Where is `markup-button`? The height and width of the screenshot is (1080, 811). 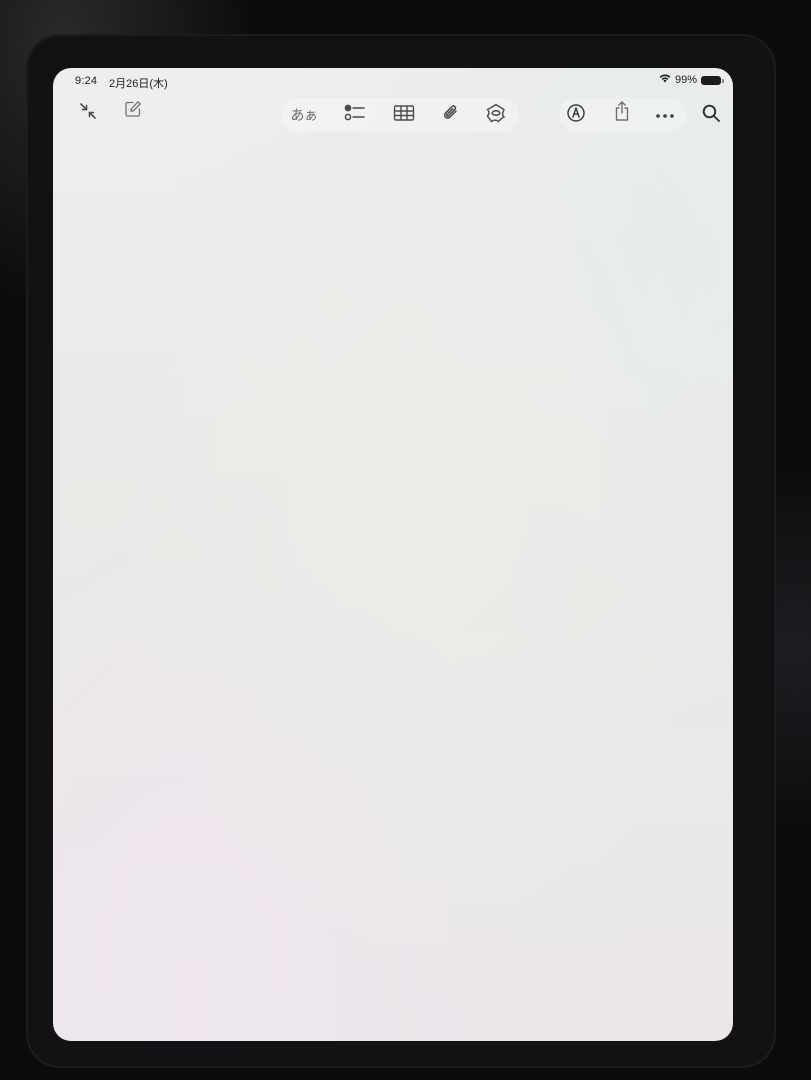 markup-button is located at coordinates (576, 115).